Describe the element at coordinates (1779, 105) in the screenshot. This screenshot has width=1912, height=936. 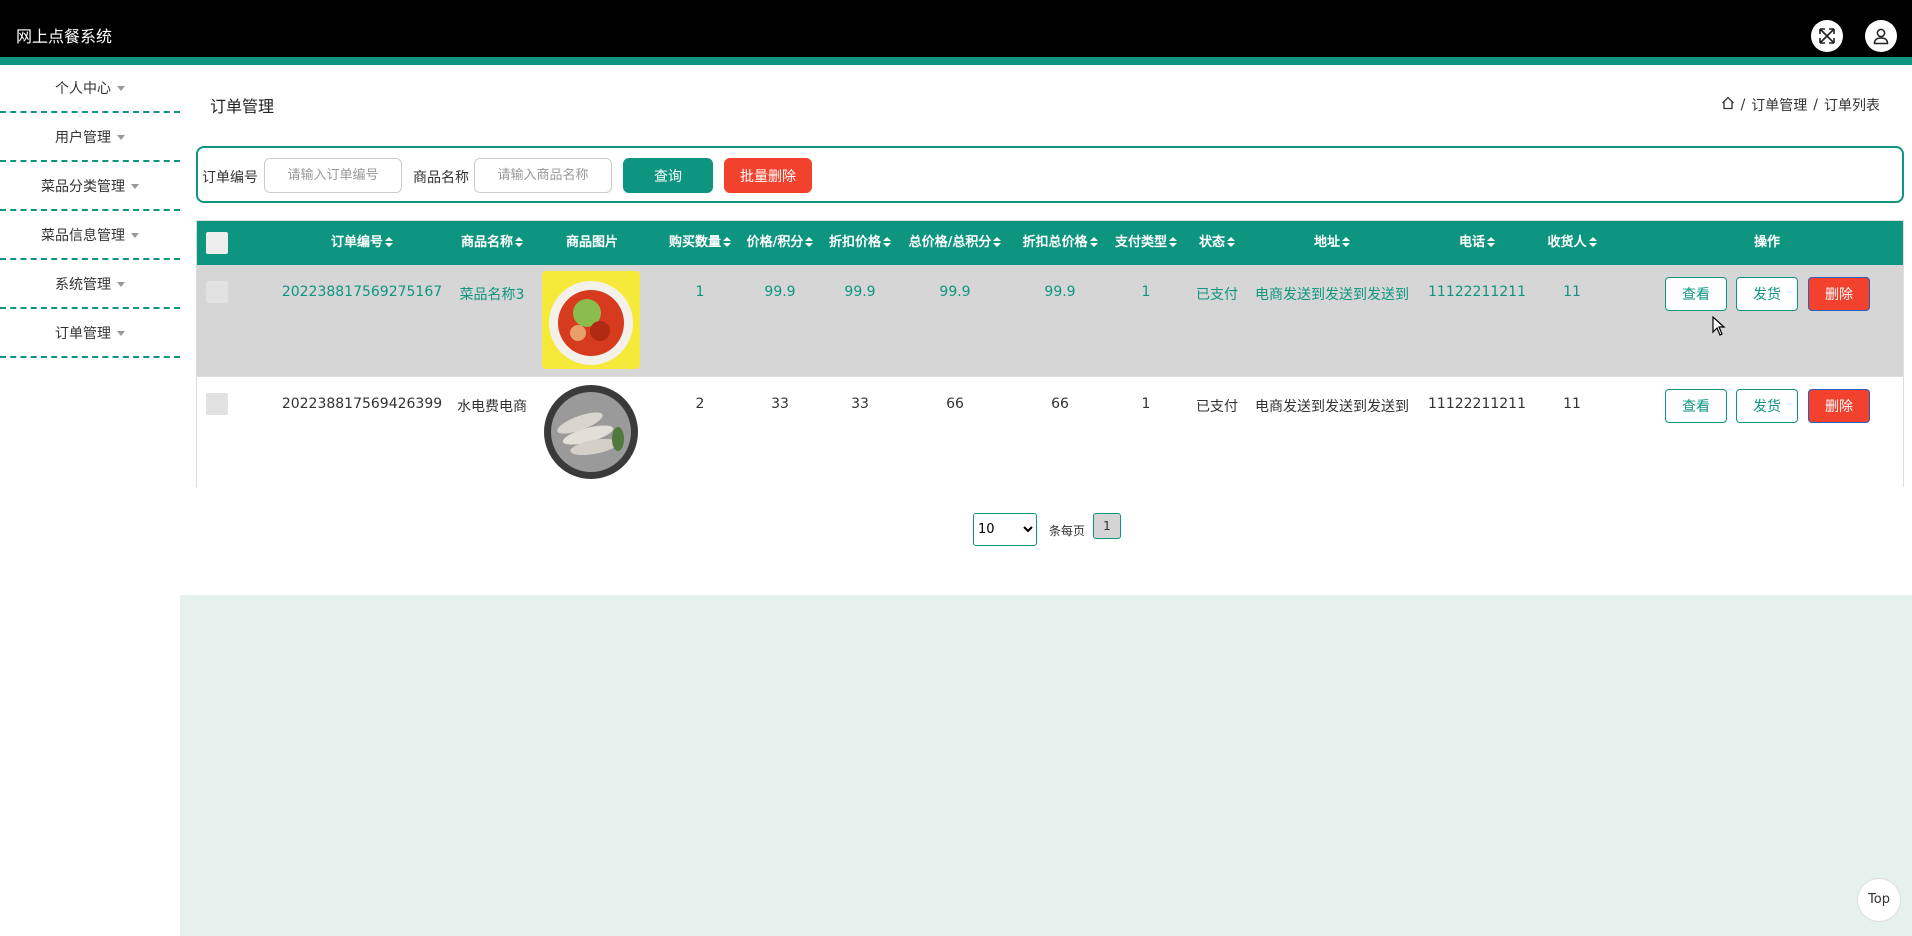
I see `breadcrumb-level1: 订单管理` at that location.